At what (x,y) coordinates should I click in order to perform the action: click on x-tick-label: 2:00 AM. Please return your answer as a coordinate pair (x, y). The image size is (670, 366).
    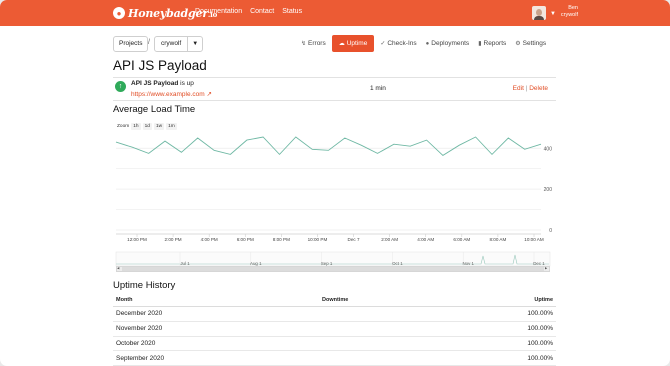
    Looking at the image, I should click on (389, 239).